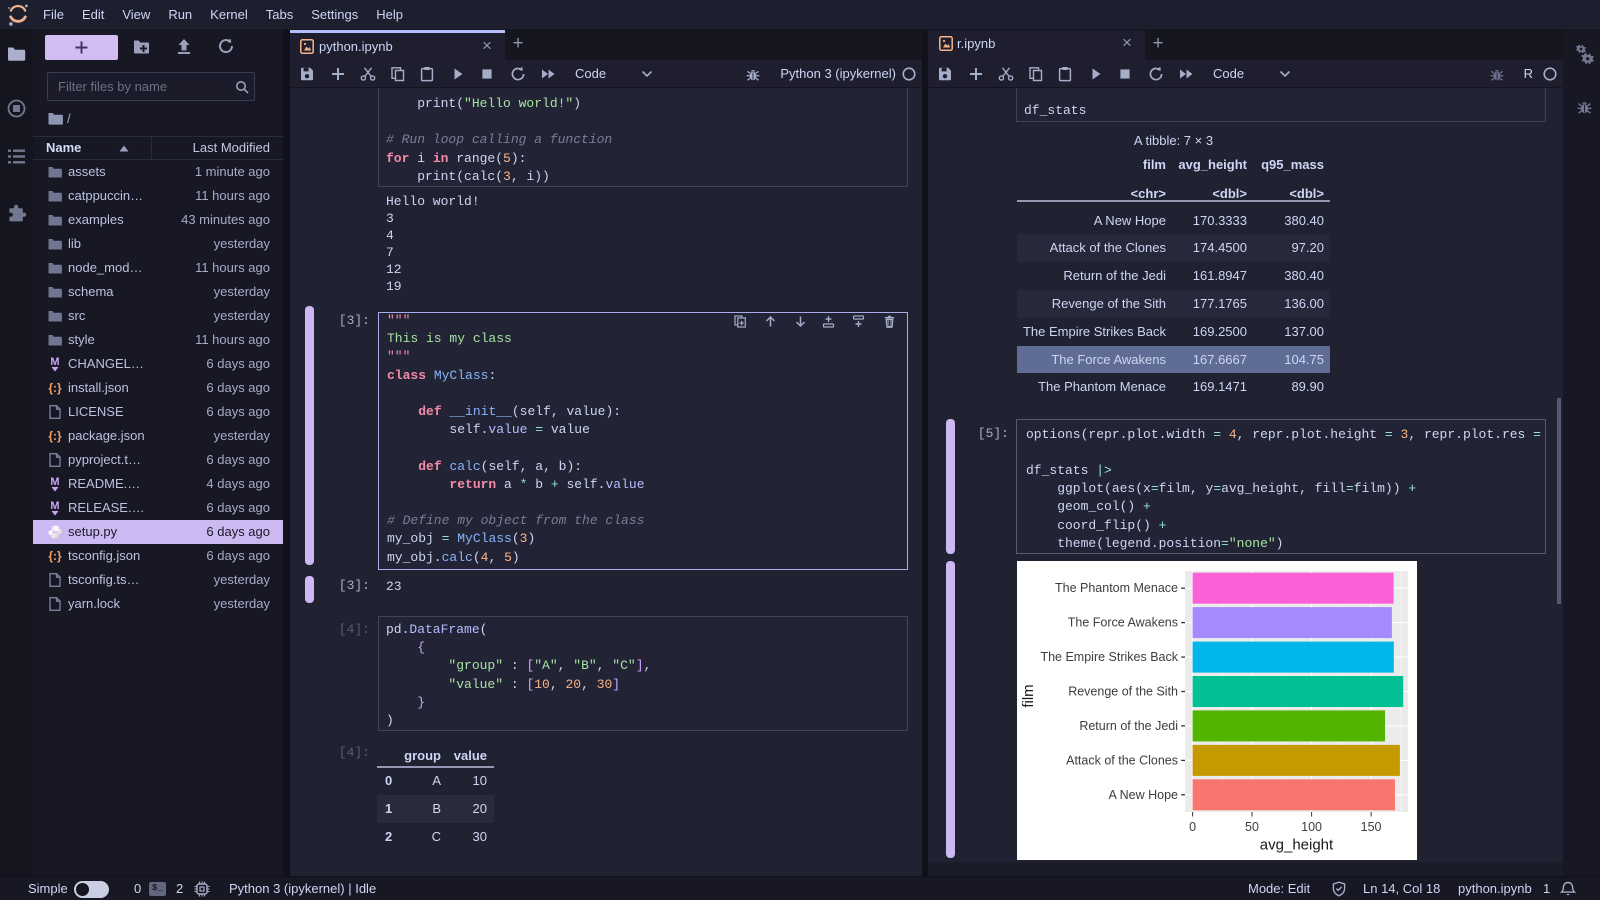  What do you see at coordinates (1192, 827) in the screenshot?
I see `svg-text: 0` at bounding box center [1192, 827].